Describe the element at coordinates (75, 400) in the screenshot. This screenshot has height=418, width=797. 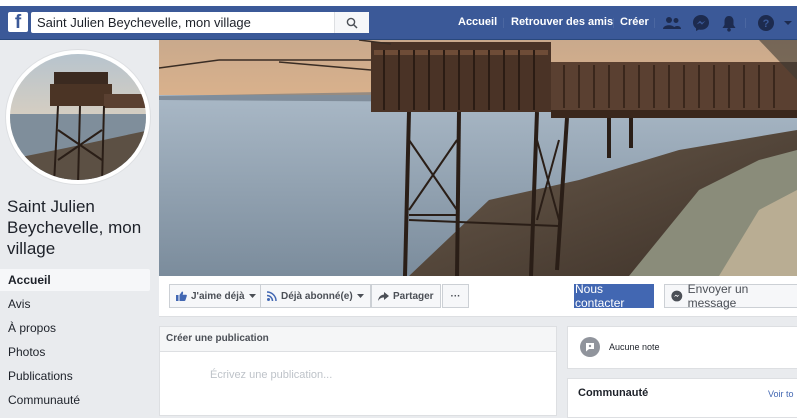
I see `sidebar-item-community: Communauté` at that location.